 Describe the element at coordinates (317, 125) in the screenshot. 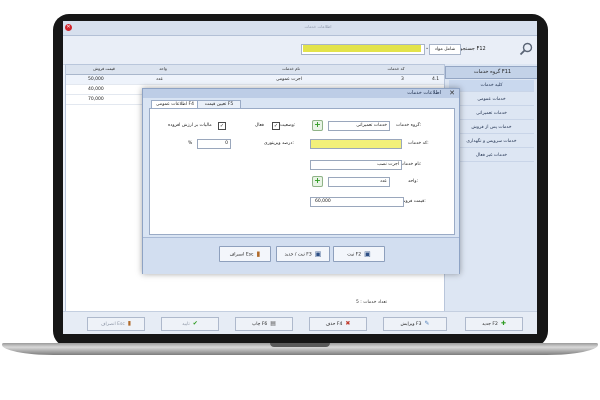

I see `add-group-plus-icon: +` at that location.